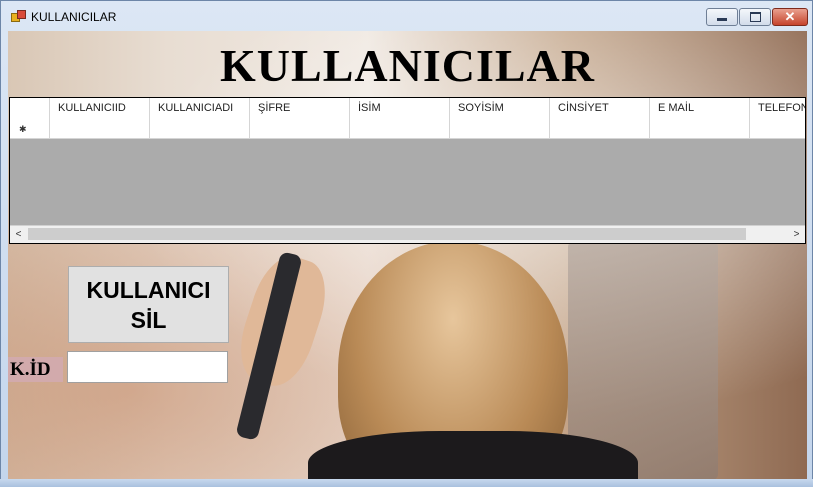 This screenshot has height=487, width=813. What do you see at coordinates (407, 65) in the screenshot?
I see `page-title: KULLANICILAR` at bounding box center [407, 65].